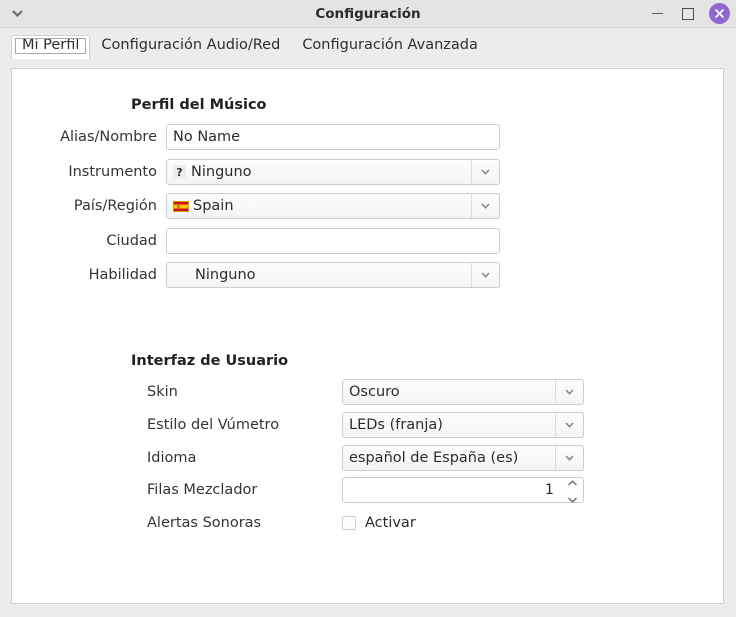 The height and width of the screenshot is (617, 736). I want to click on question-mark-icon: ?, so click(179, 172).